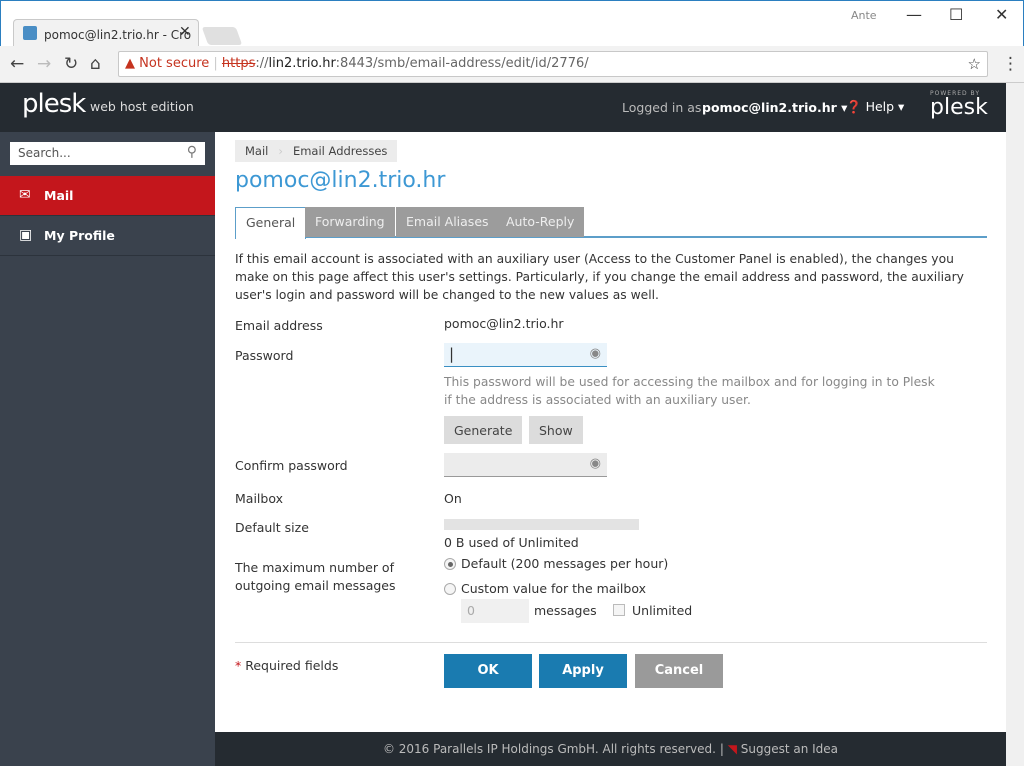 The width and height of the screenshot is (1024, 766). What do you see at coordinates (59, 195) in the screenshot?
I see `sidebar-item-label: Mail` at bounding box center [59, 195].